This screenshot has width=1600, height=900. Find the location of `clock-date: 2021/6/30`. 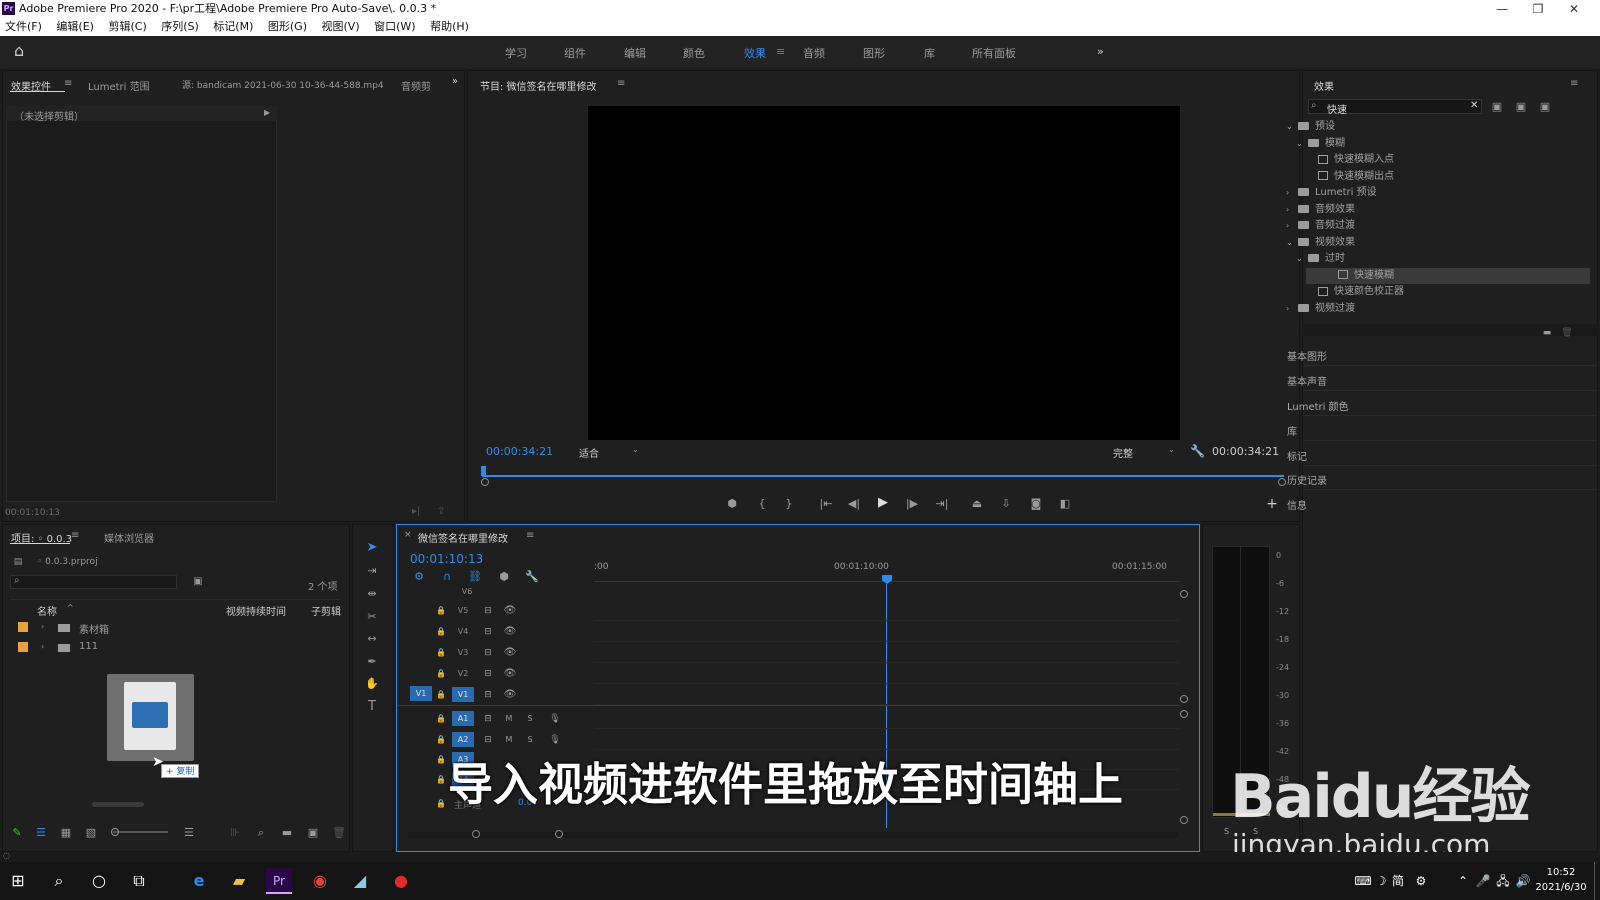

clock-date: 2021/6/30 is located at coordinates (1561, 887).